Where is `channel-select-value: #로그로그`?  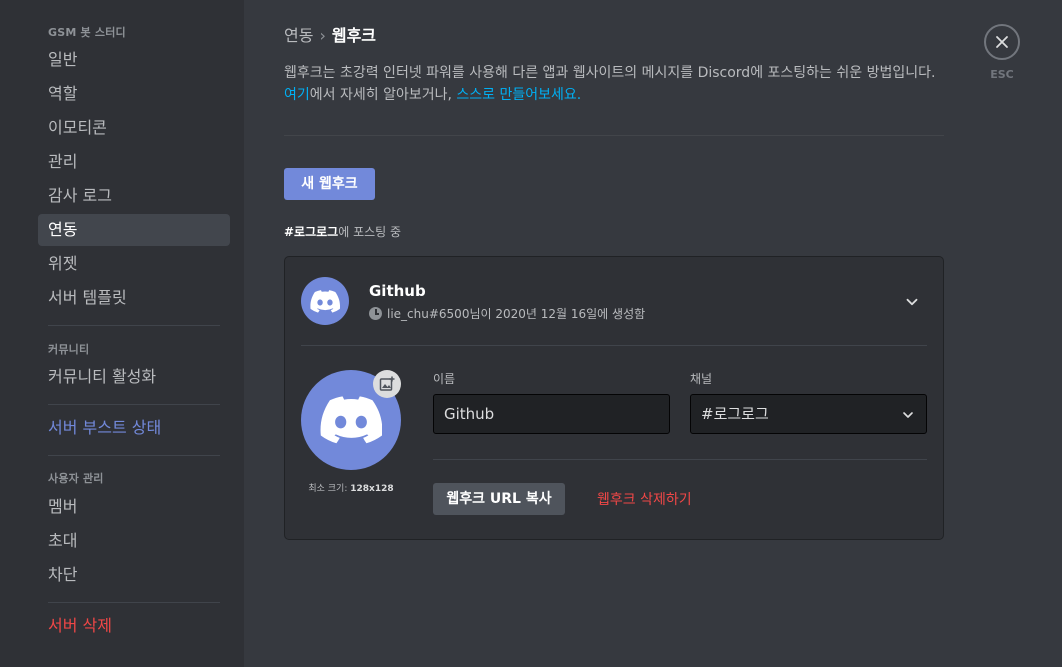
channel-select-value: #로그로그 is located at coordinates (735, 414).